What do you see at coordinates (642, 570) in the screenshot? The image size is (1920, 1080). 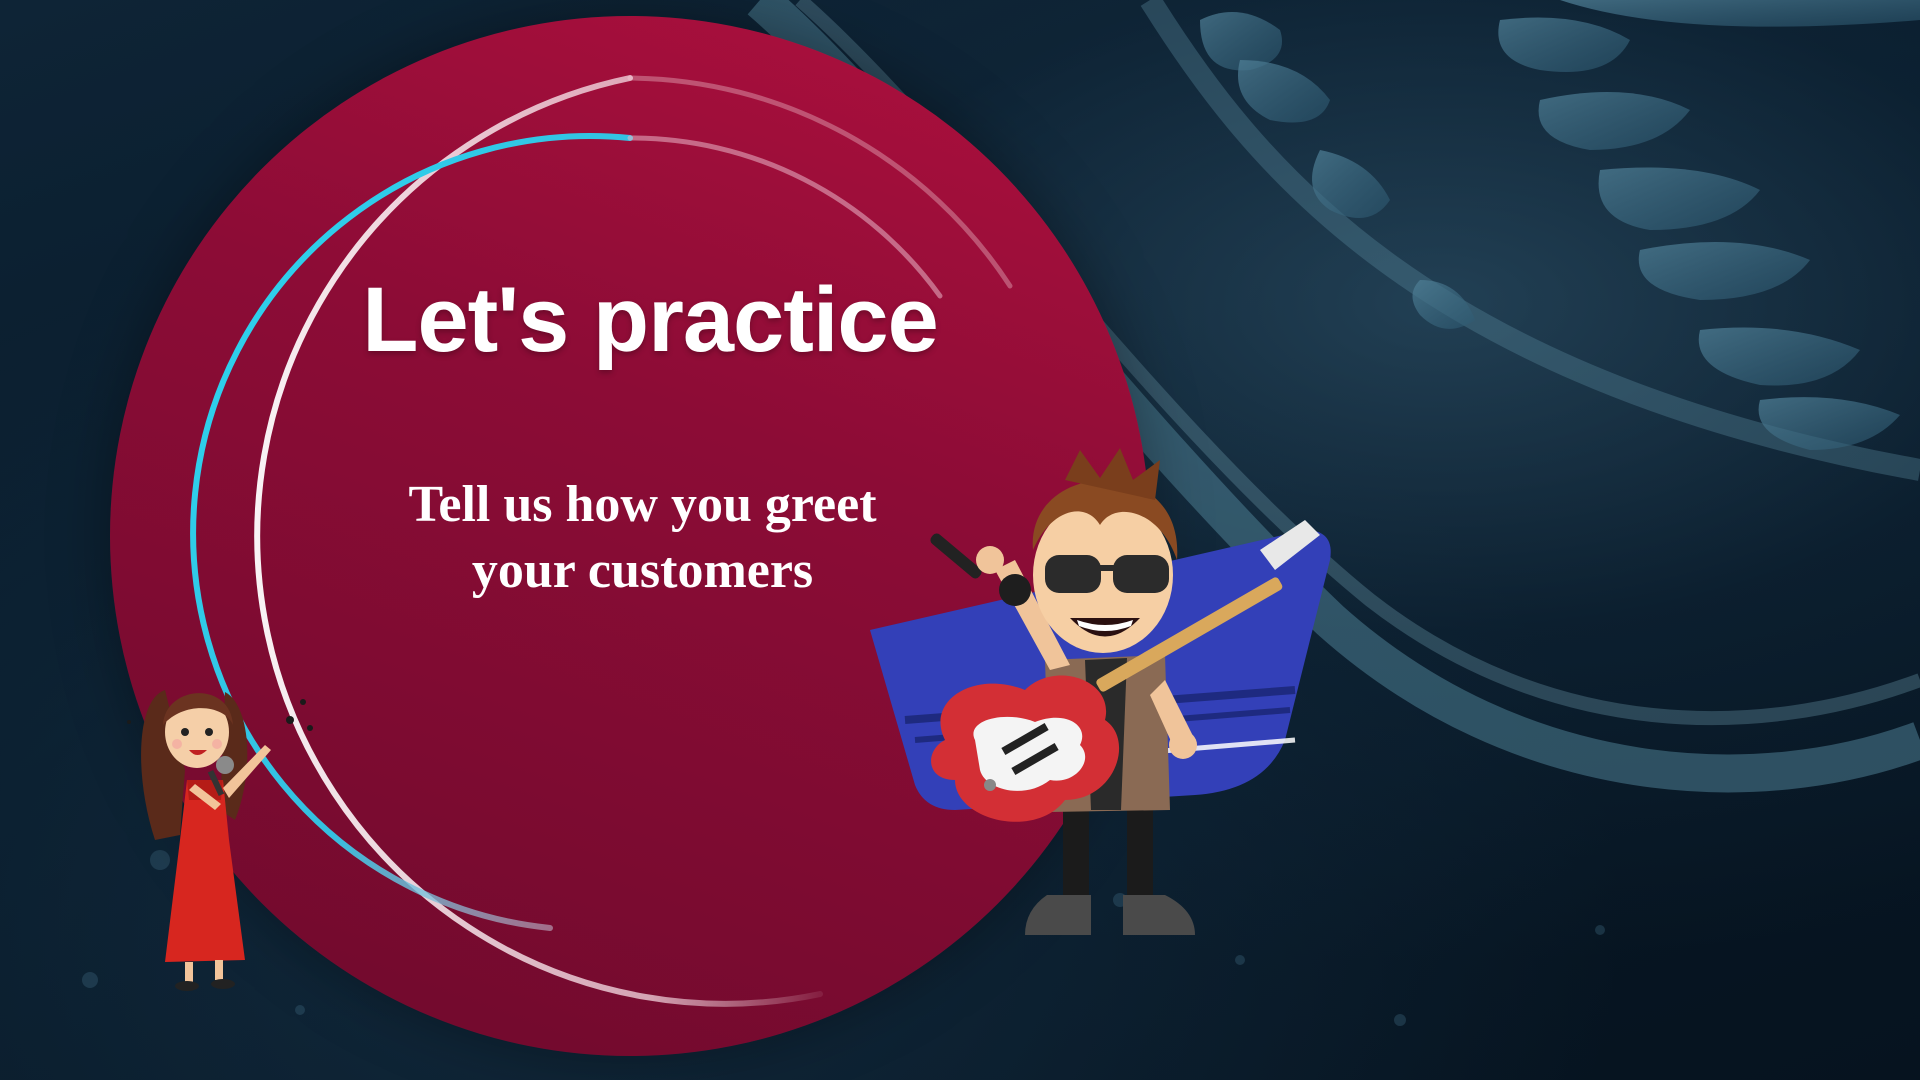 I see `subtitle-line-2: your customers` at bounding box center [642, 570].